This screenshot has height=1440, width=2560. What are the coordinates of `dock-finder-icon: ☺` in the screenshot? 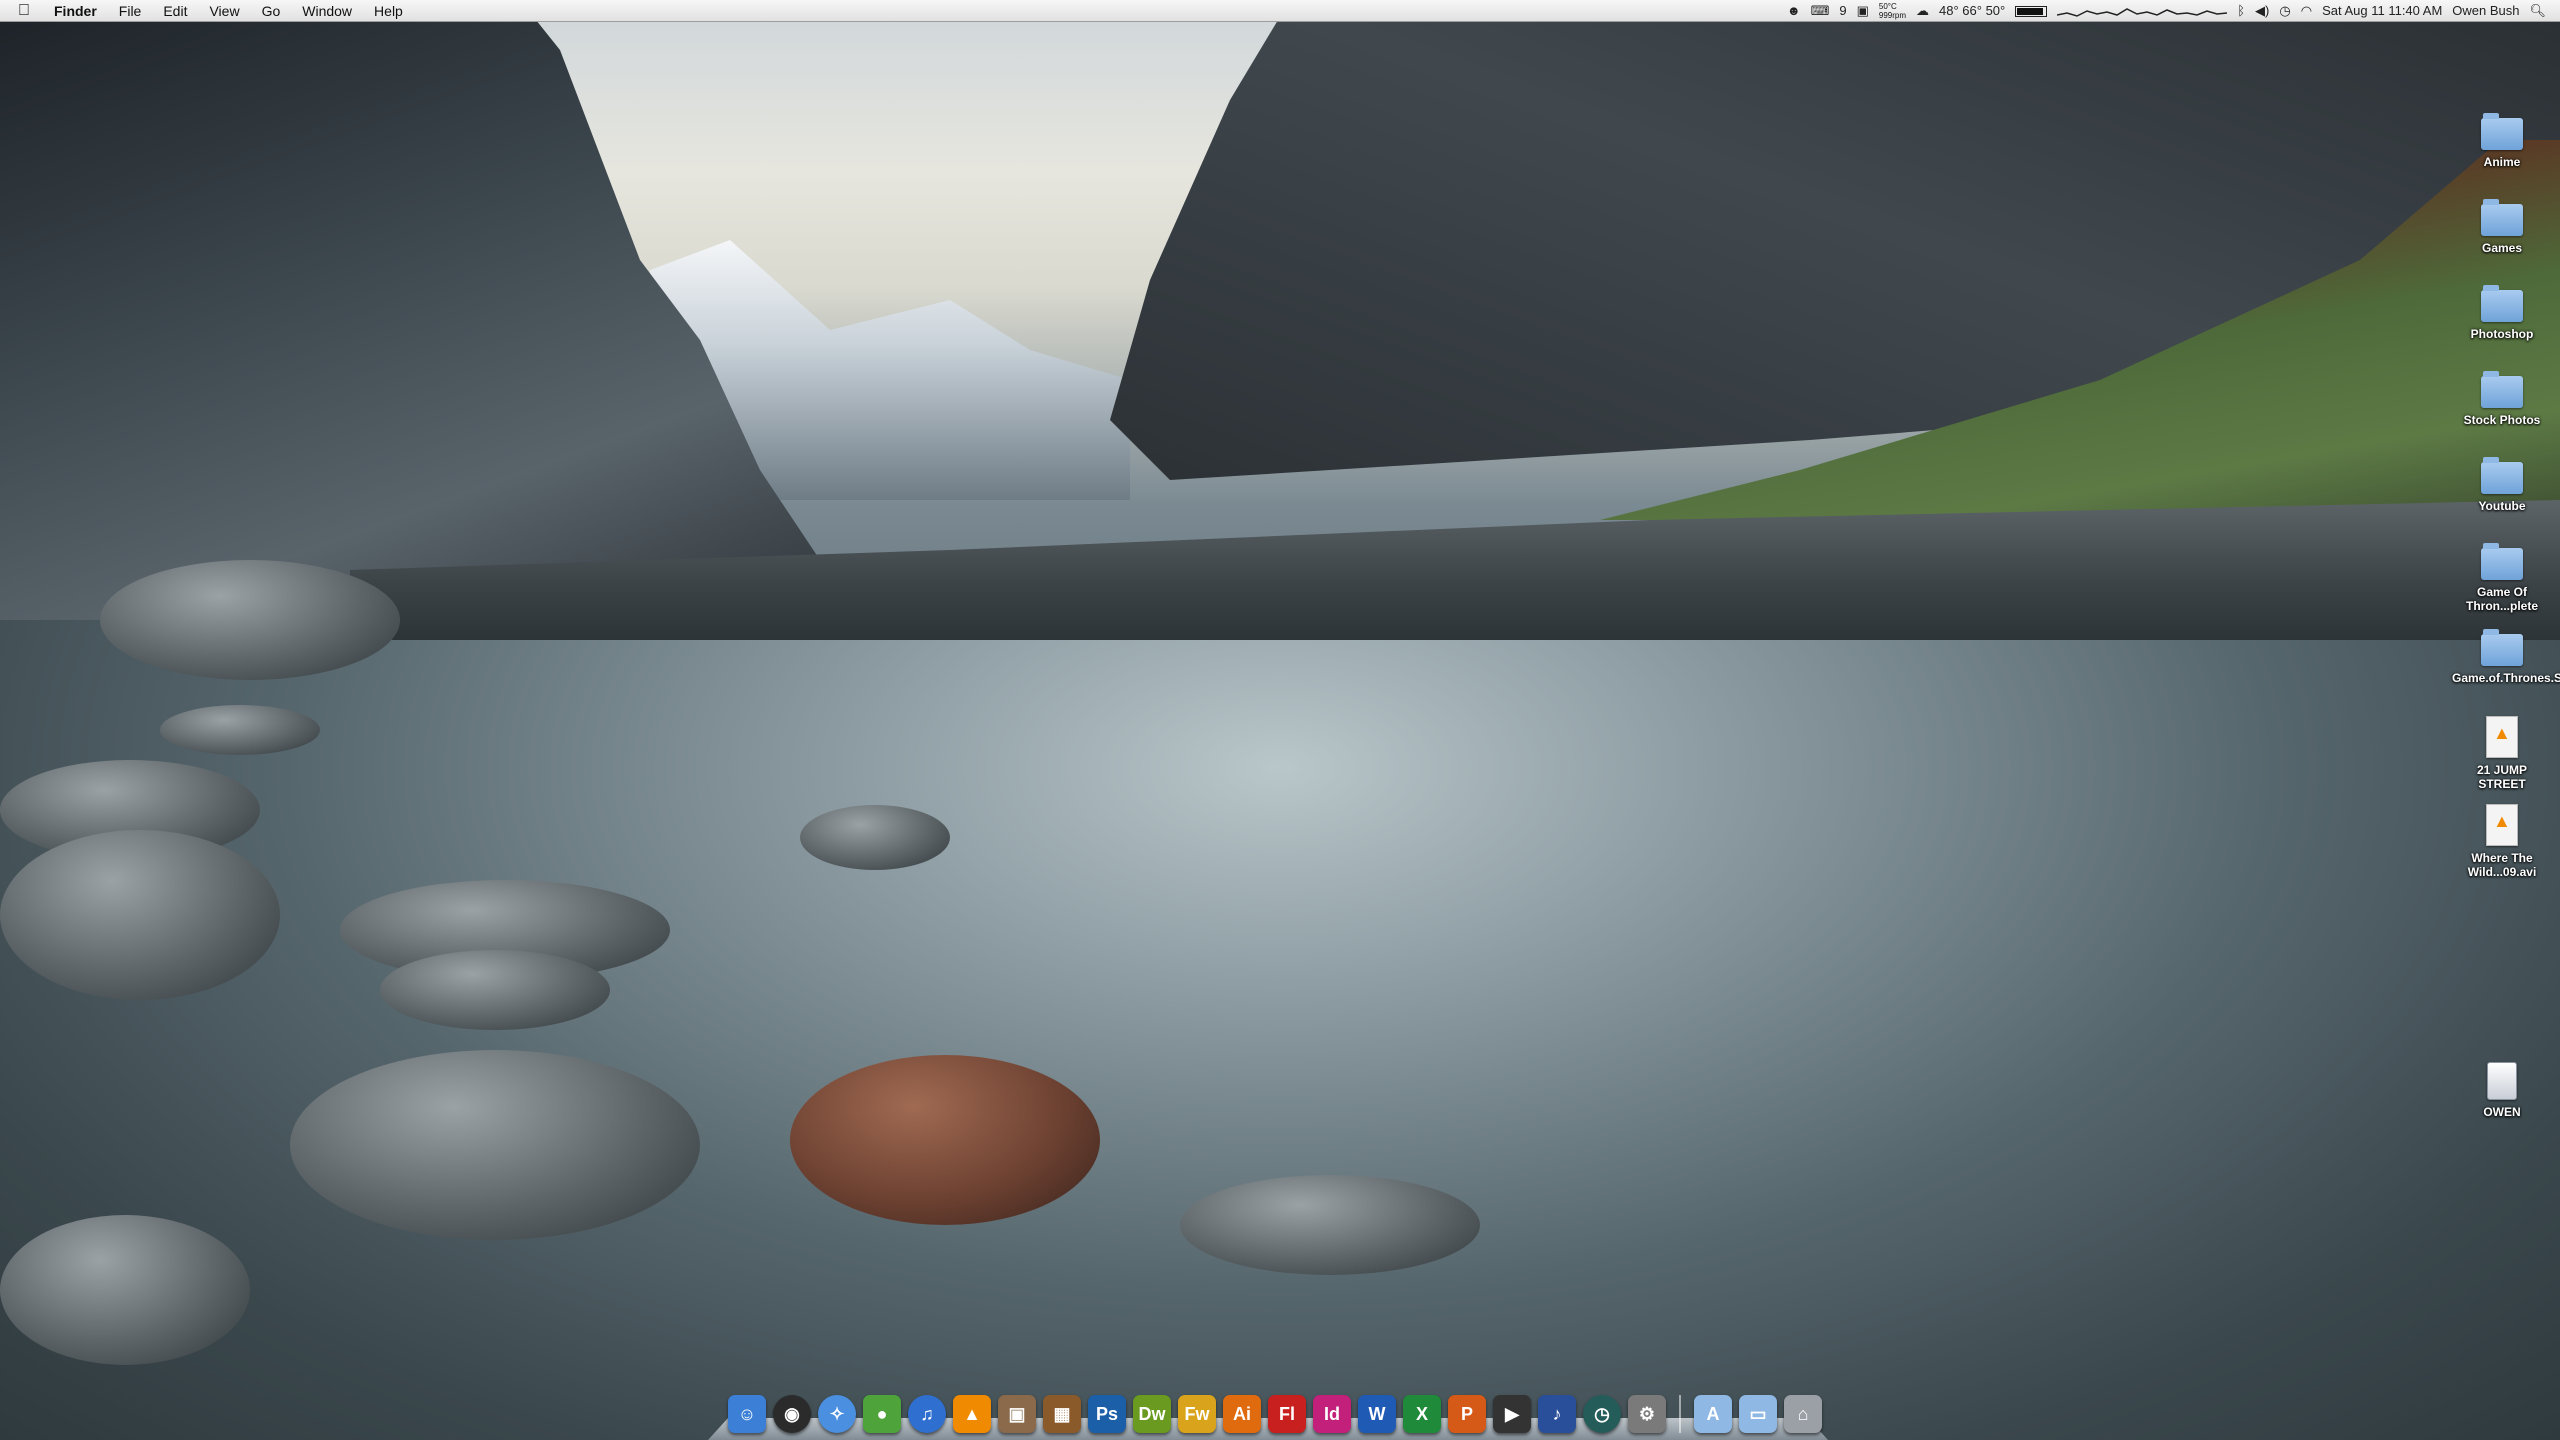 It's located at (747, 1414).